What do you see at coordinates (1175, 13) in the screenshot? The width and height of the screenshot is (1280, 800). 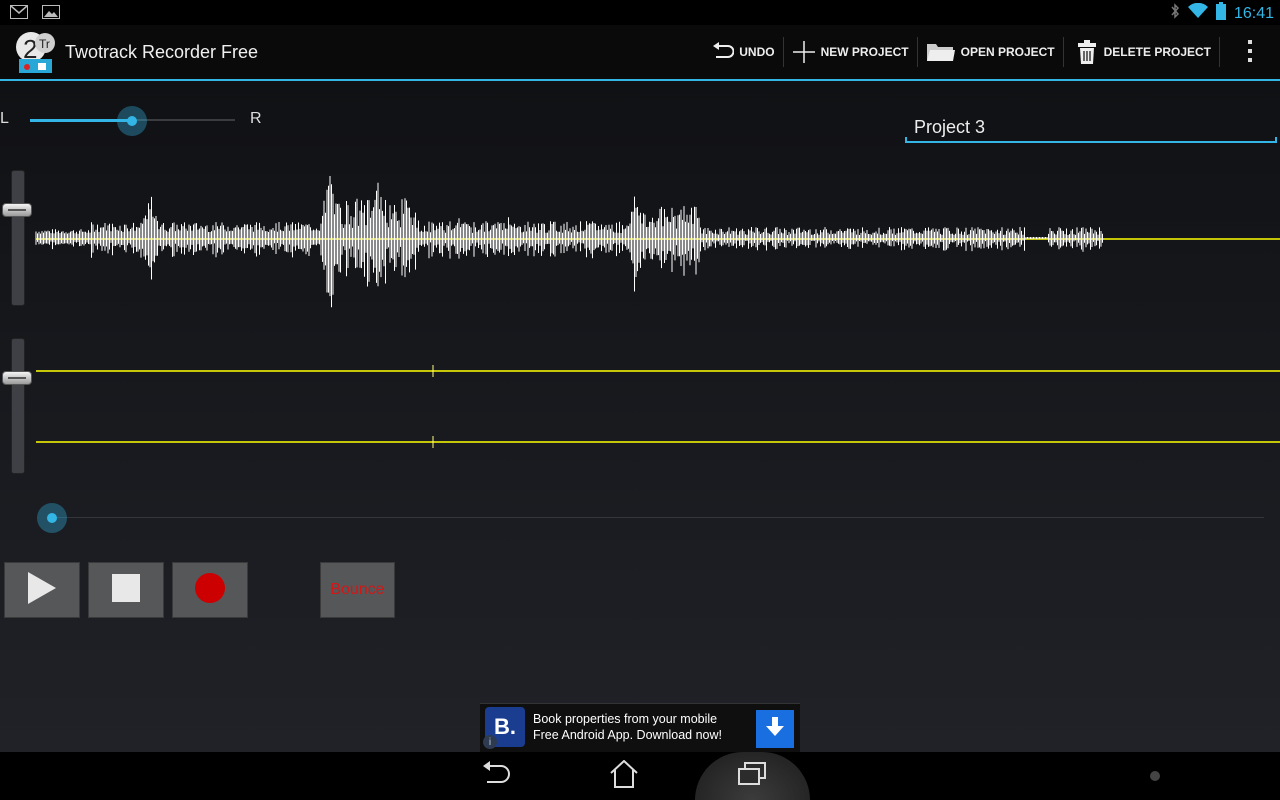 I see `bluetooth-icon` at bounding box center [1175, 13].